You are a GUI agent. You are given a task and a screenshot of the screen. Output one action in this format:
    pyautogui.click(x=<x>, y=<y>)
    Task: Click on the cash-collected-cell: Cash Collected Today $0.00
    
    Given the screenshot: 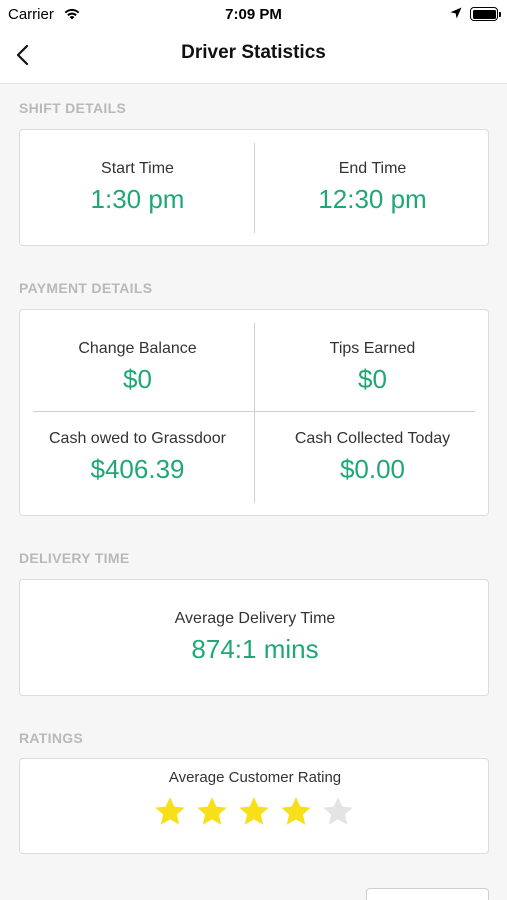 What is the action you would take?
    pyautogui.click(x=372, y=457)
    